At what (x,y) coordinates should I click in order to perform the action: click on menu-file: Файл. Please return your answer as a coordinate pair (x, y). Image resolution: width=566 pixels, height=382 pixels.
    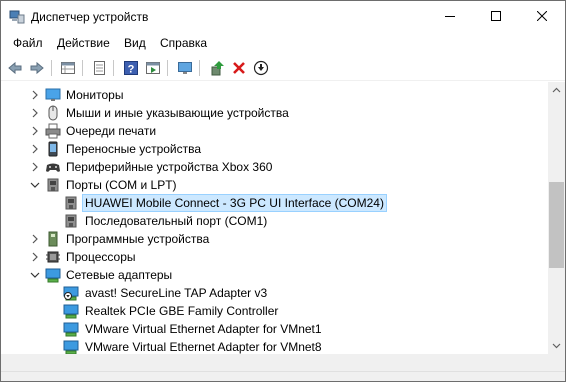
    Looking at the image, I should click on (28, 43).